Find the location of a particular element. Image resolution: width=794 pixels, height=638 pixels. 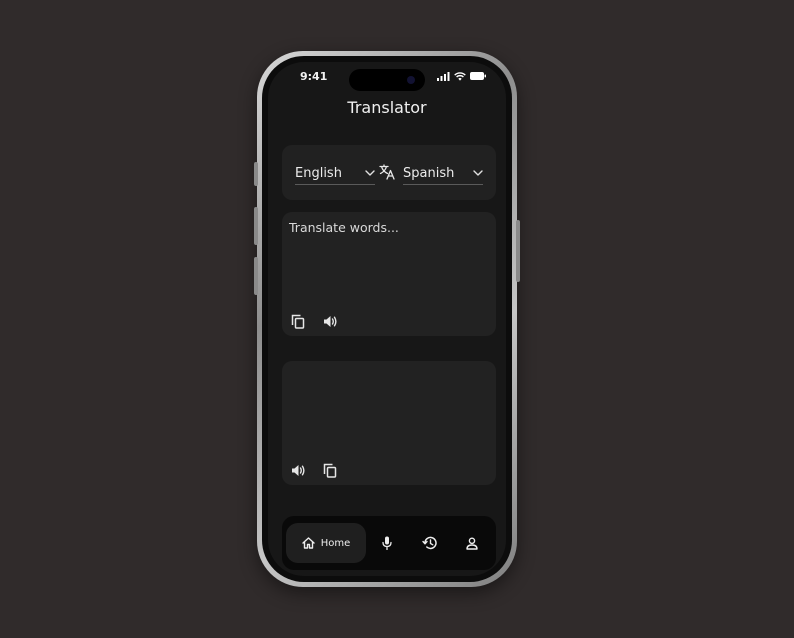

status-icons is located at coordinates (461, 76).